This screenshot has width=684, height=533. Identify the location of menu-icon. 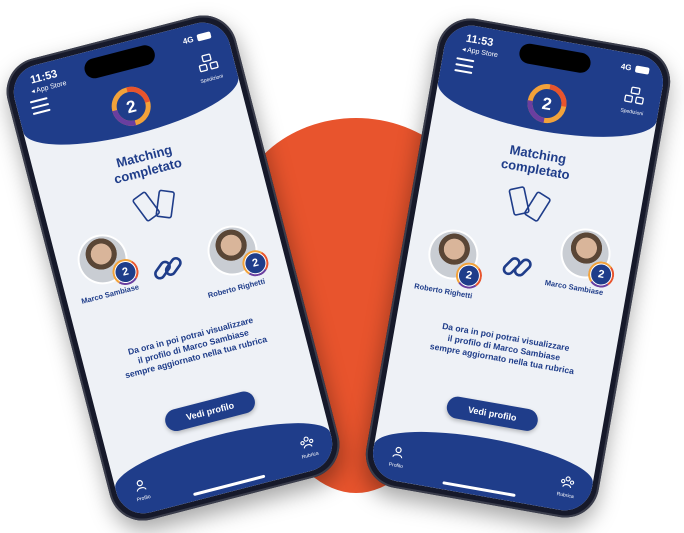
(464, 67).